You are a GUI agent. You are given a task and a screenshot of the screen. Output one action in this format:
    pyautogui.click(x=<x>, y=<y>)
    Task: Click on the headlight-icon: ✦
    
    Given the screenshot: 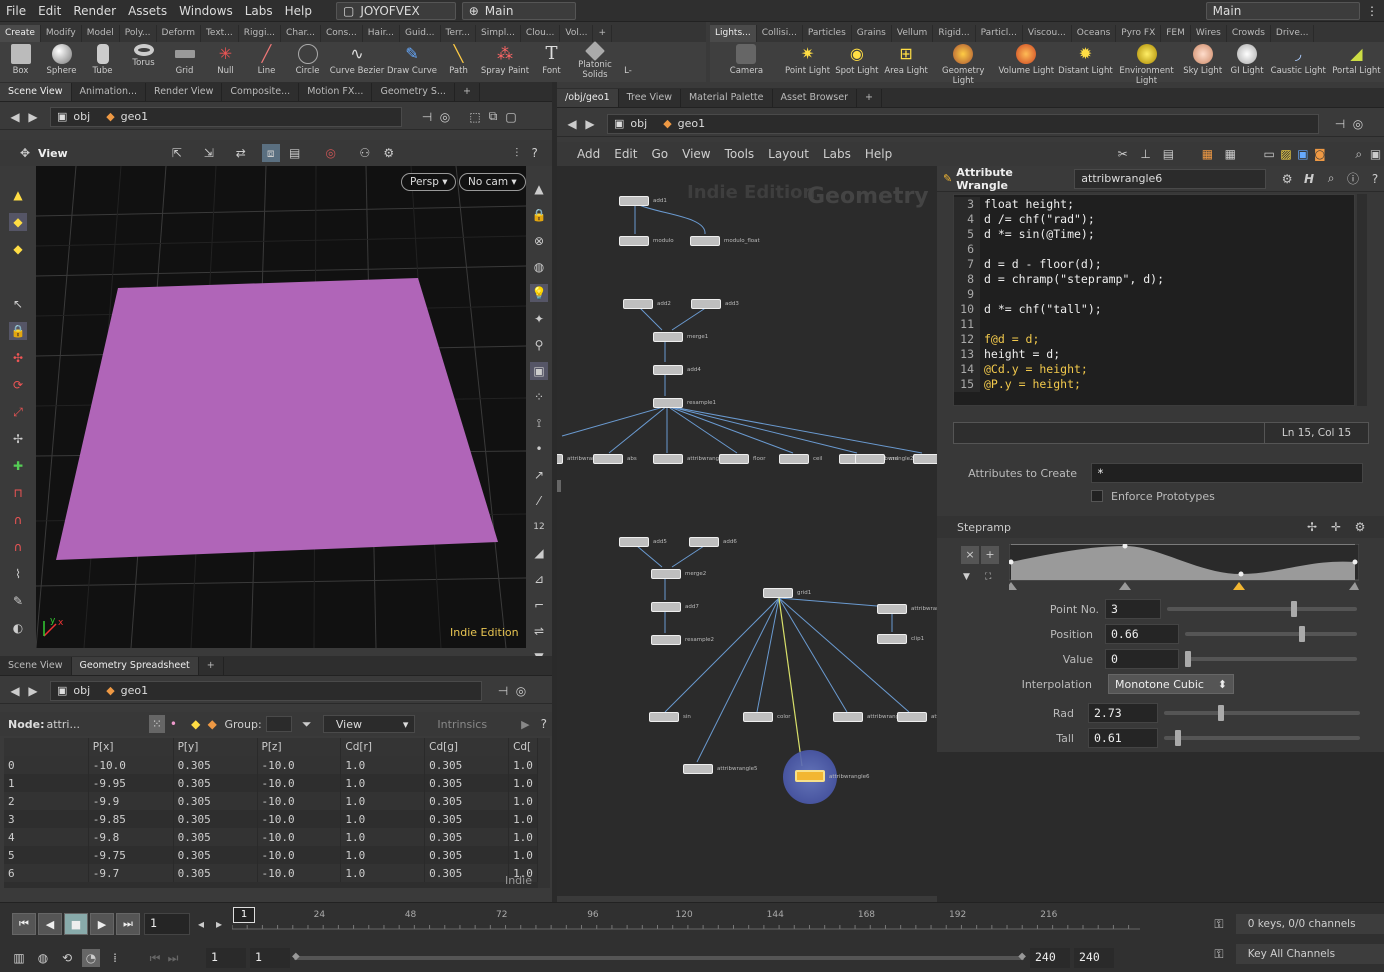 What is the action you would take?
    pyautogui.click(x=539, y=319)
    